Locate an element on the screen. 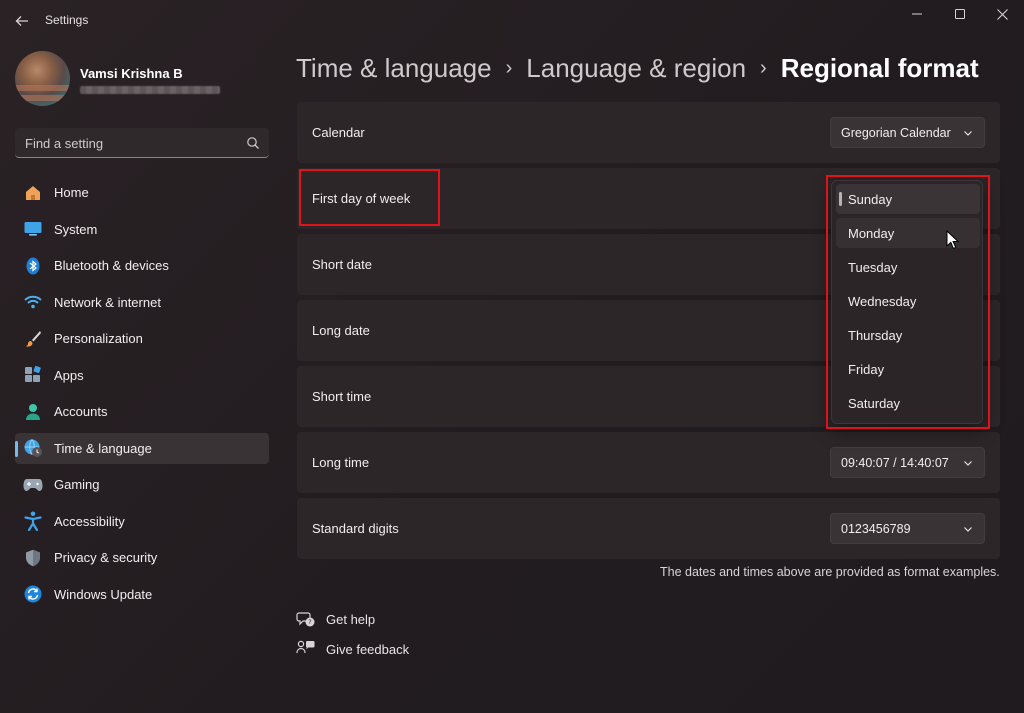  sidebar-item-label: Home is located at coordinates (71, 192).